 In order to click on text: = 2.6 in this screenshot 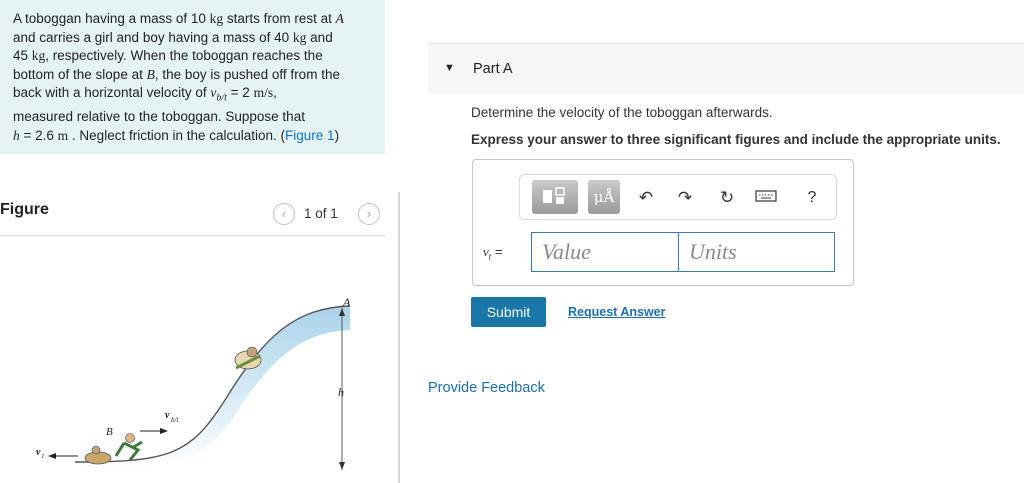, I will do `click(38, 135)`.